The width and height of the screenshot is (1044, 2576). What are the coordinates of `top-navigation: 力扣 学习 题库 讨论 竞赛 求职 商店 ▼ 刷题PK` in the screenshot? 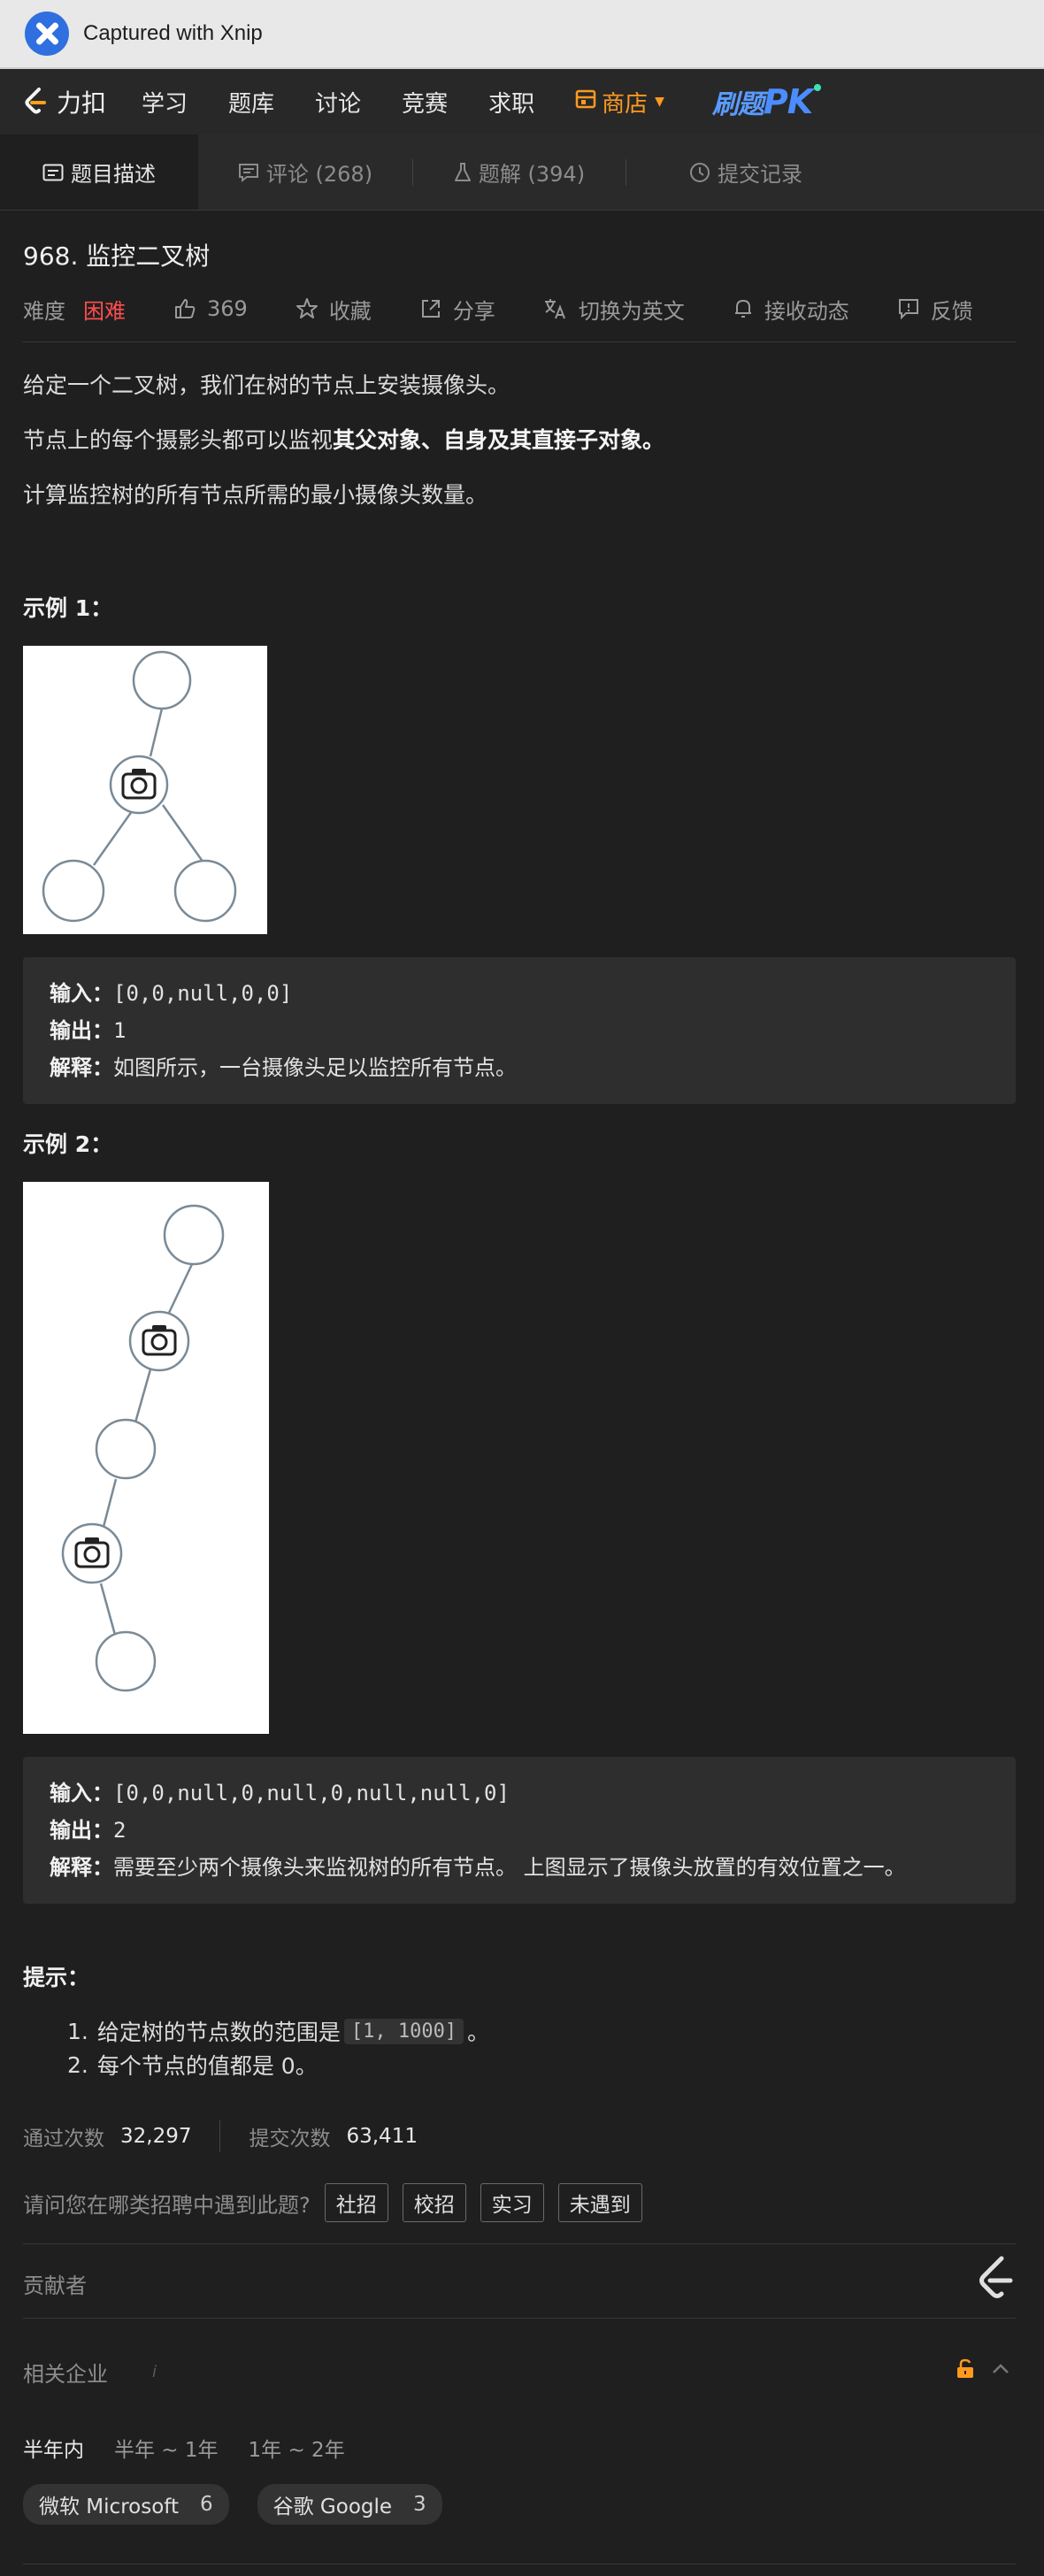 It's located at (522, 101).